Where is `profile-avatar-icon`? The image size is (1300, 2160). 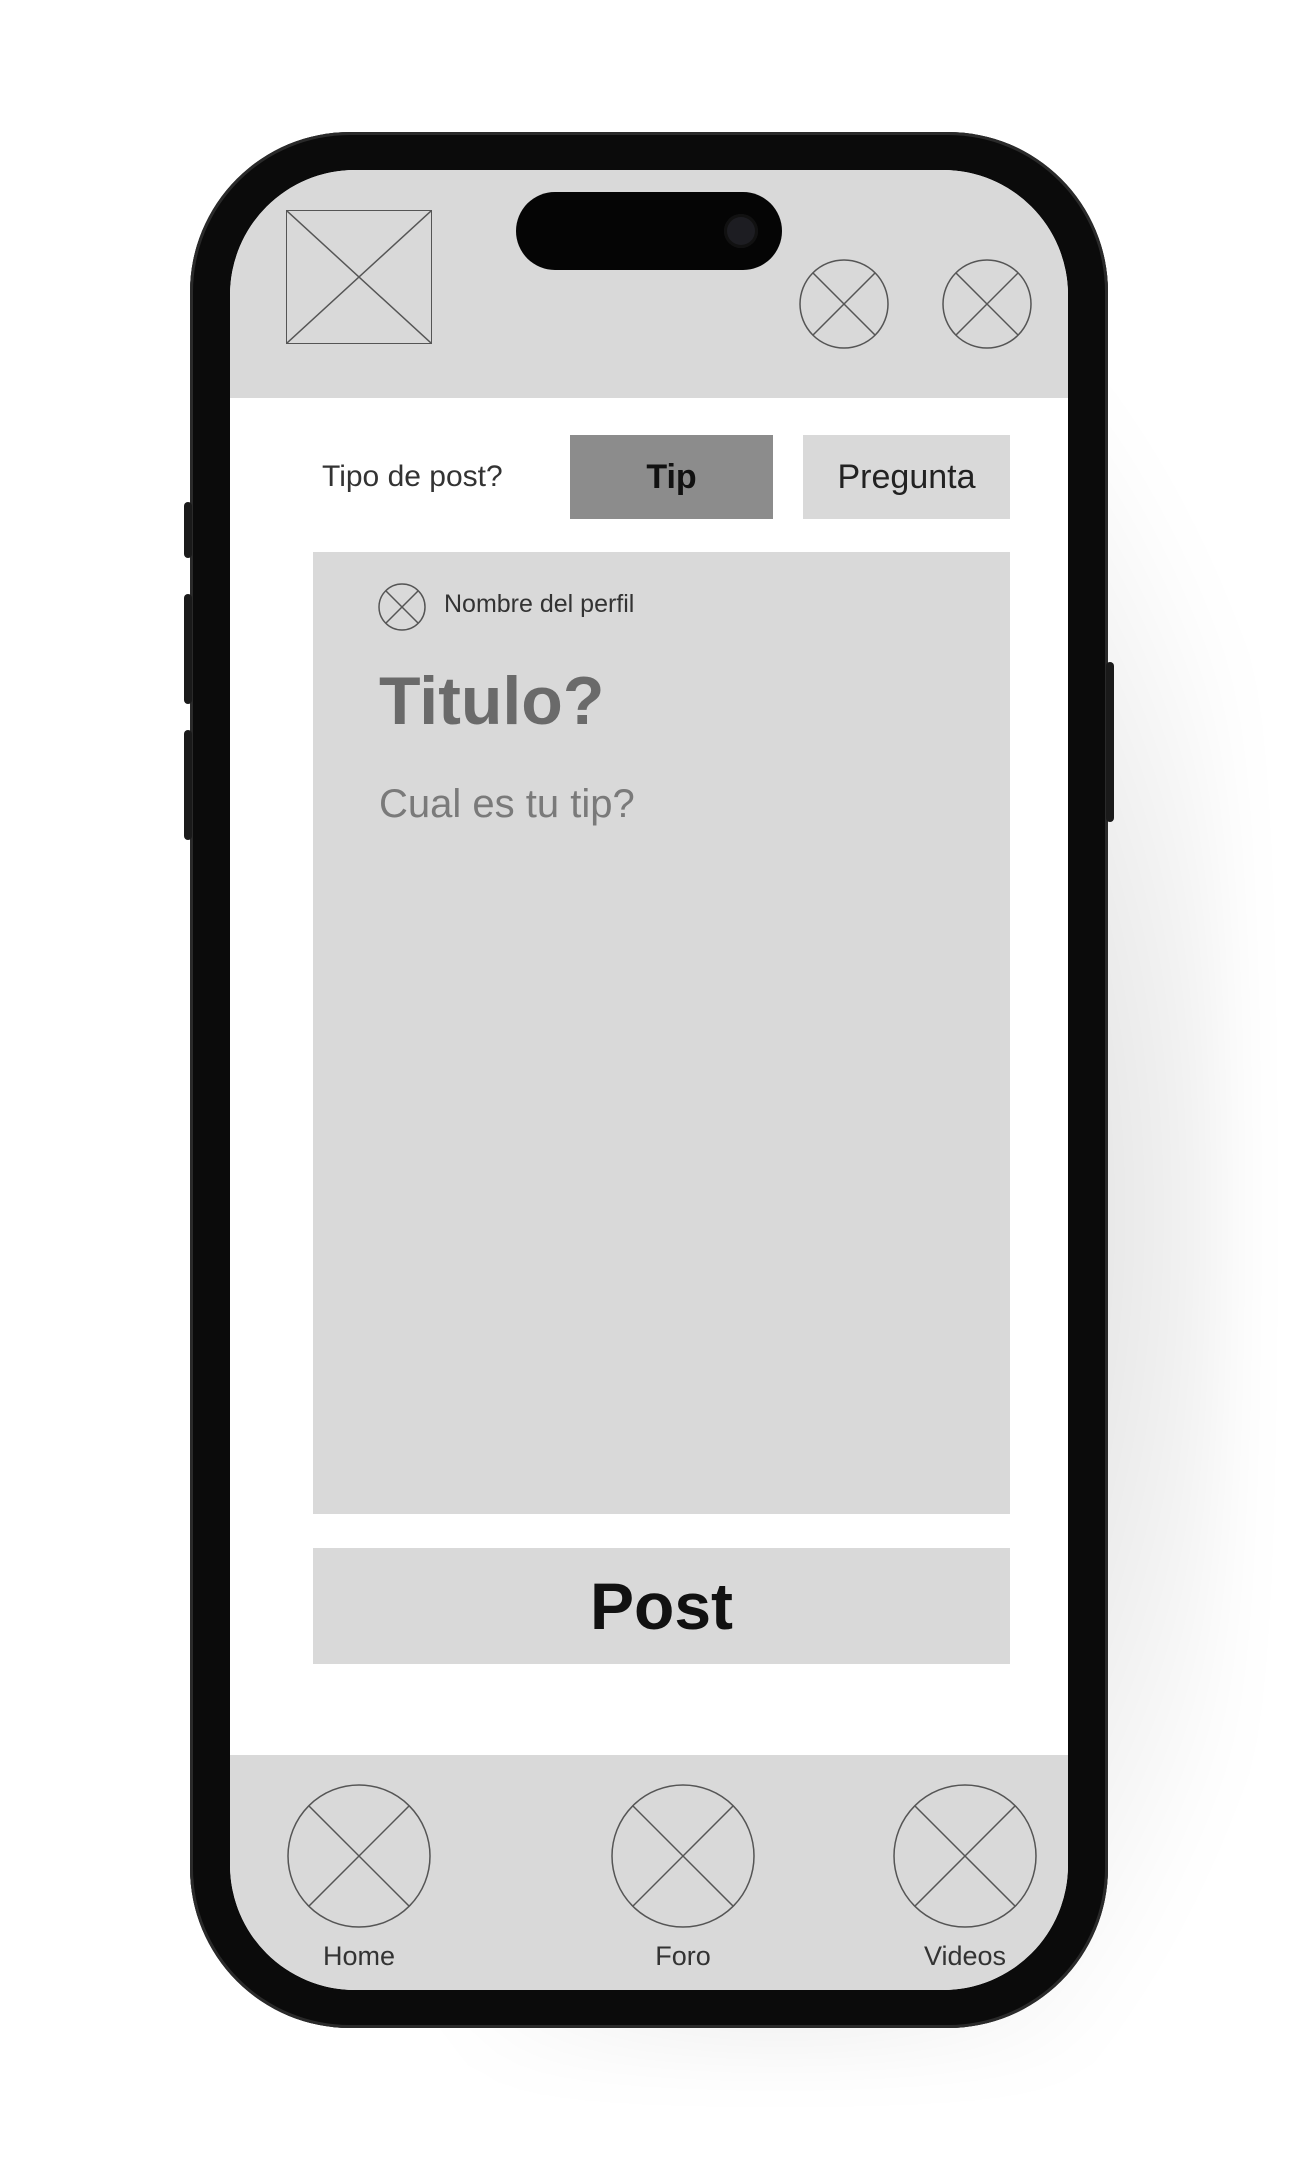
profile-avatar-icon is located at coordinates (402, 607).